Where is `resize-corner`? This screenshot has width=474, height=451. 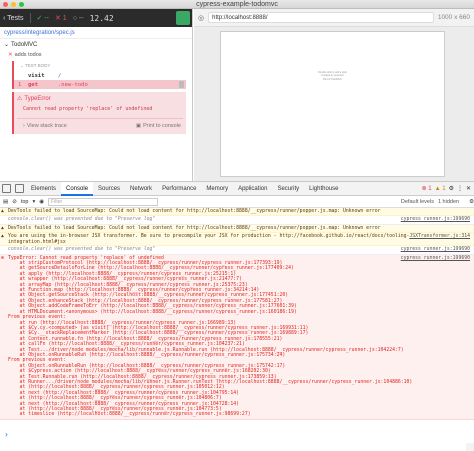
resize-corner is located at coordinates (470, 447).